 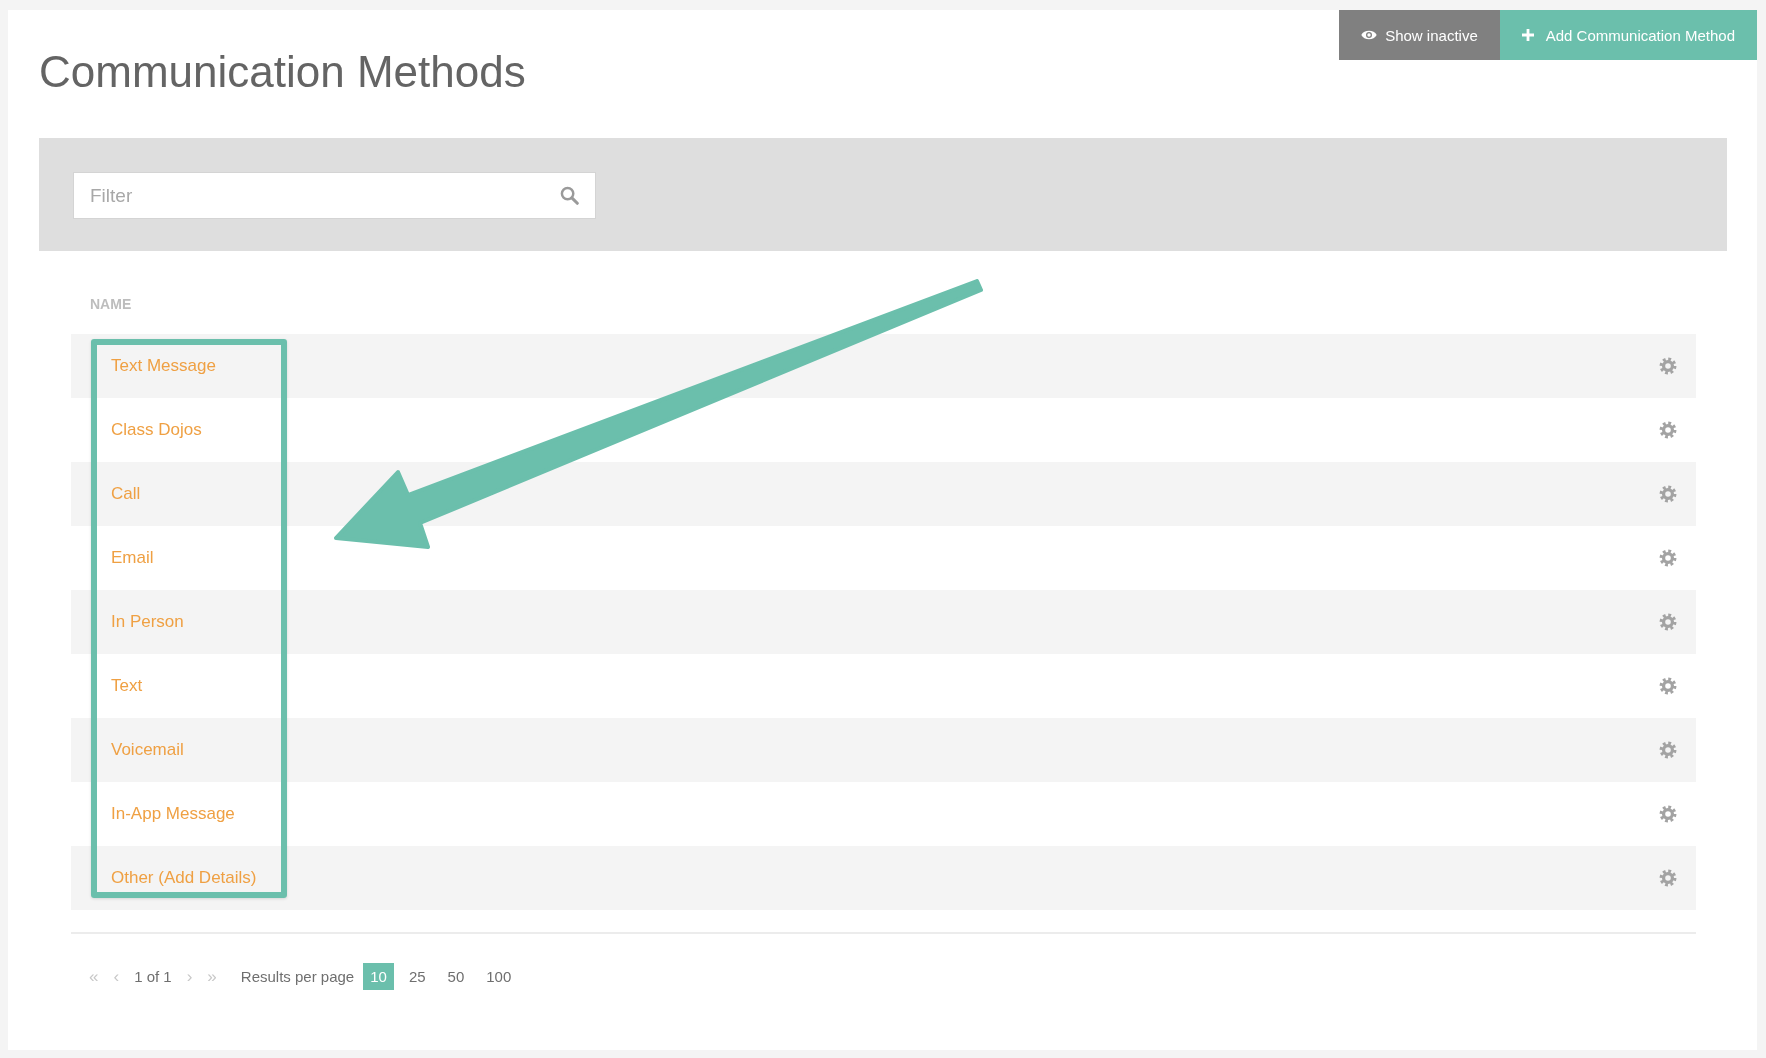 I want to click on page-size-option: 100, so click(x=499, y=976).